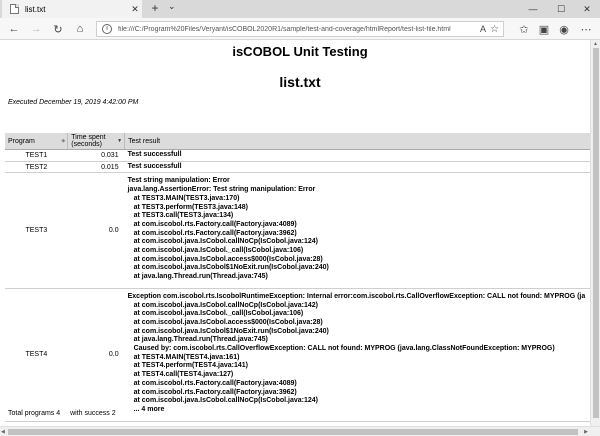 This screenshot has height=436, width=600. Describe the element at coordinates (172, 6) in the screenshot. I see `tab-menu-chevron-icon: ⌄` at that location.